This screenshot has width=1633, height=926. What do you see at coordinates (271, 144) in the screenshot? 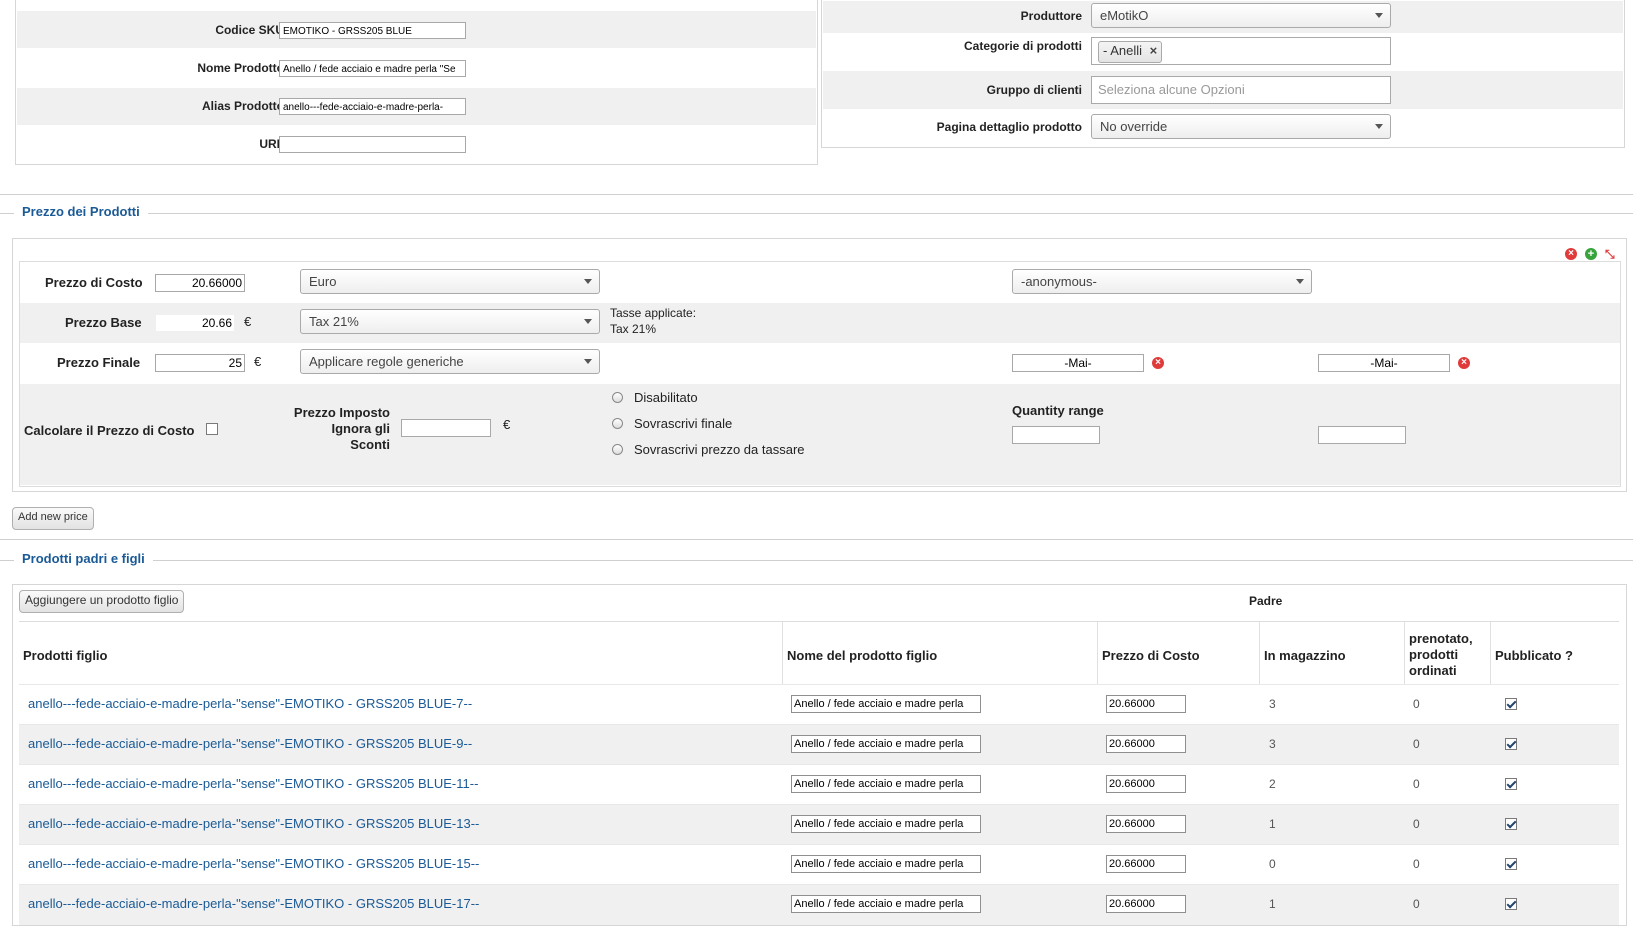
I see `url-label: URL` at bounding box center [271, 144].